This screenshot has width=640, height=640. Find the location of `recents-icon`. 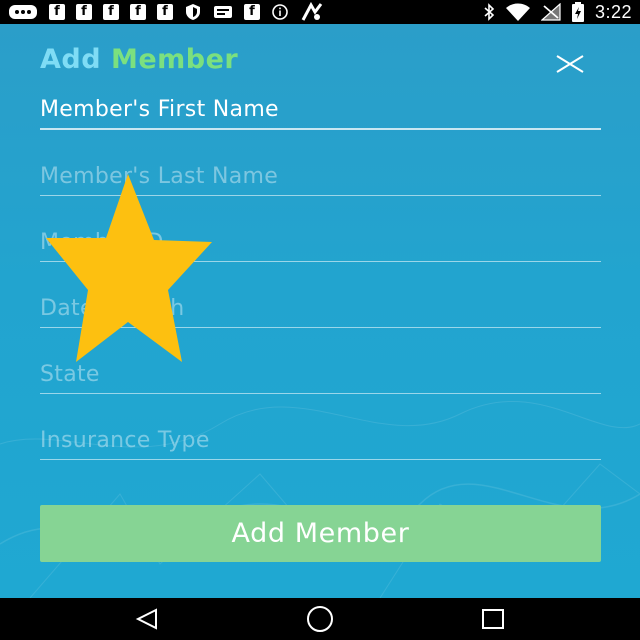

recents-icon is located at coordinates (493, 619).